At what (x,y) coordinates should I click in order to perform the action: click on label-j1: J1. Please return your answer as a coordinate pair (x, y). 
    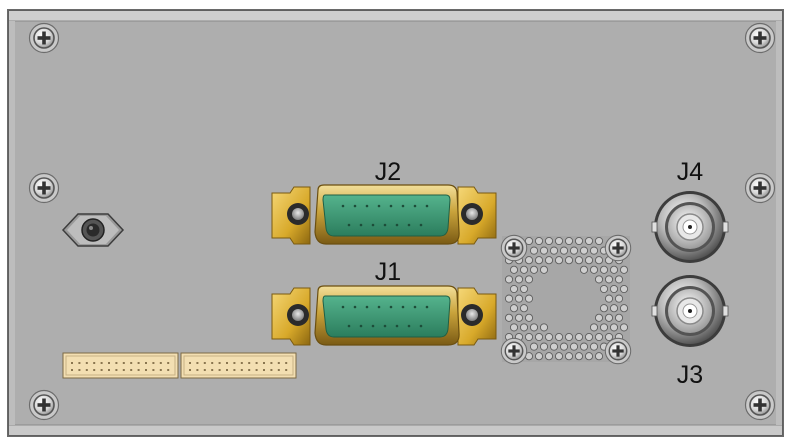
    Looking at the image, I should click on (388, 272).